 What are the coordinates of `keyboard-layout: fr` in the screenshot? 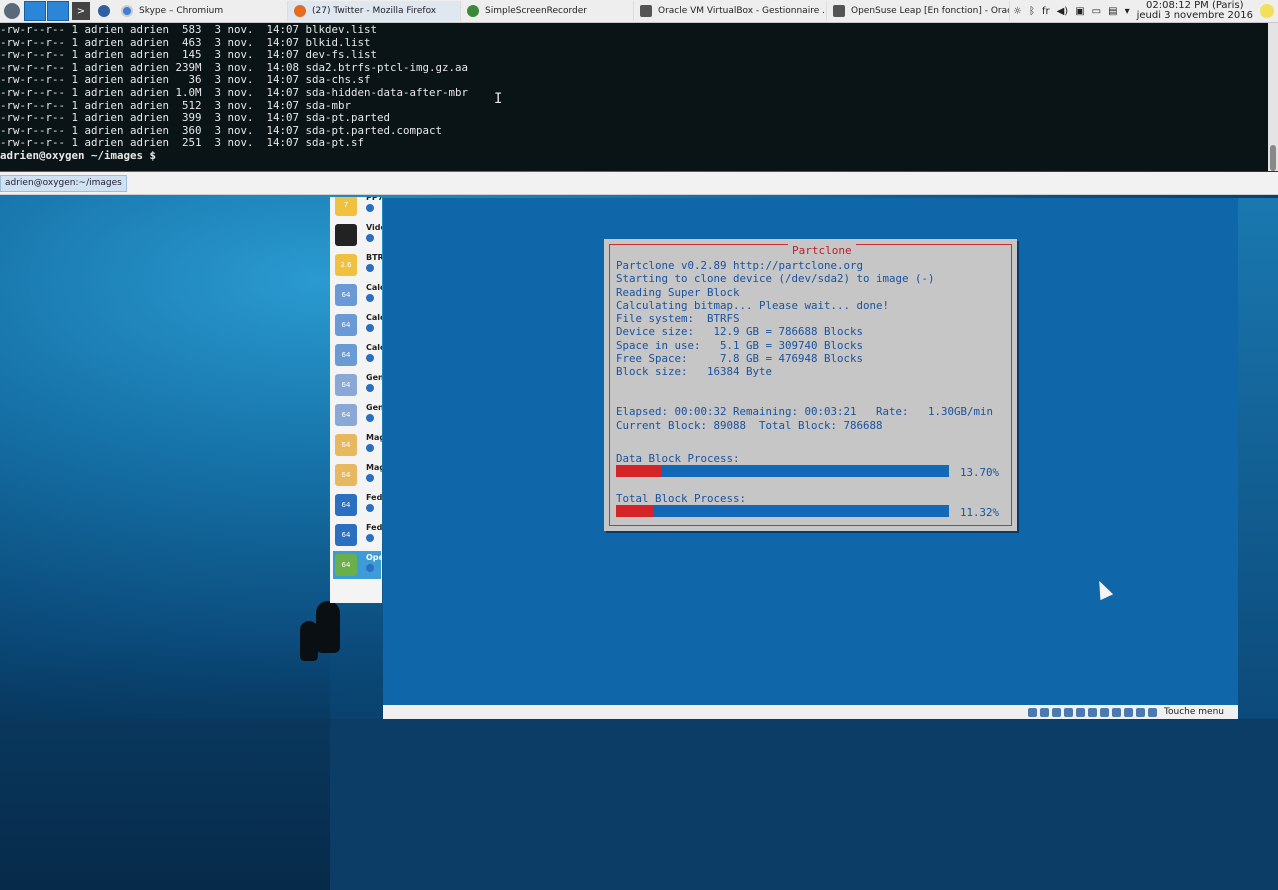 It's located at (1046, 11).